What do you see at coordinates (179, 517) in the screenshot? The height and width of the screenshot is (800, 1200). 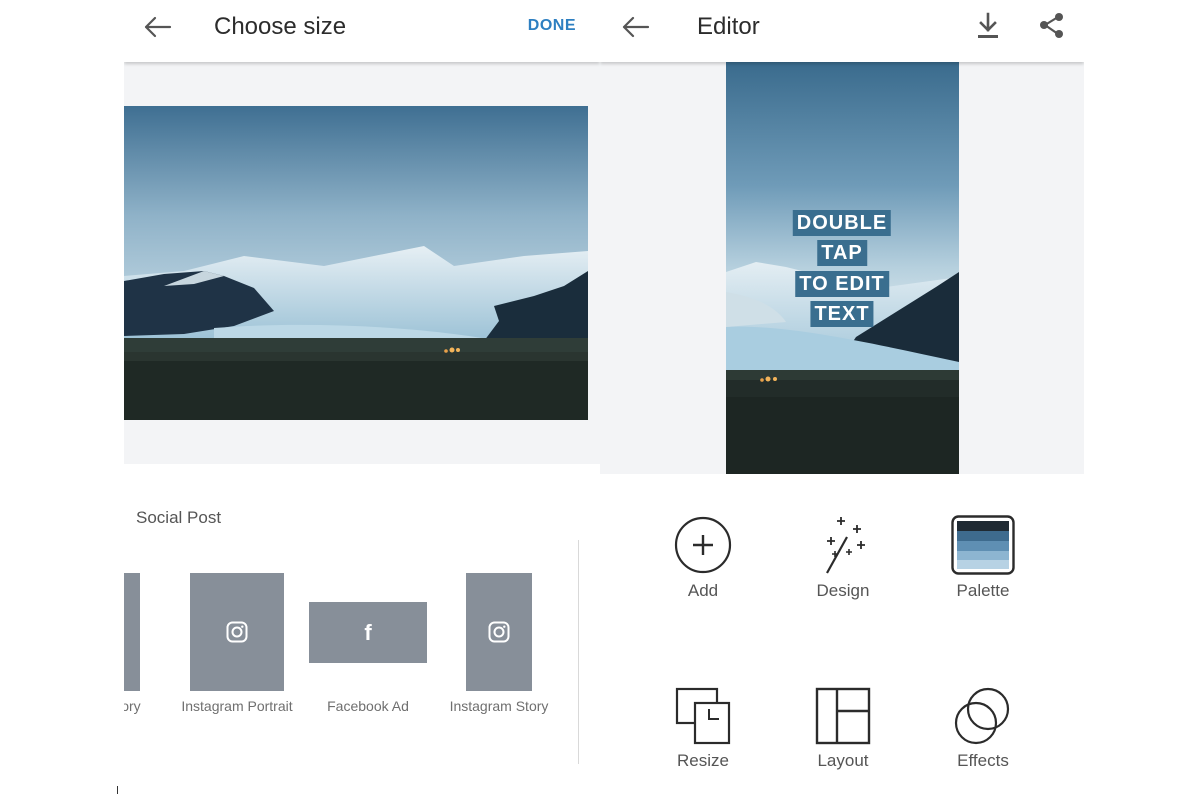 I see `section-label: Social Post` at bounding box center [179, 517].